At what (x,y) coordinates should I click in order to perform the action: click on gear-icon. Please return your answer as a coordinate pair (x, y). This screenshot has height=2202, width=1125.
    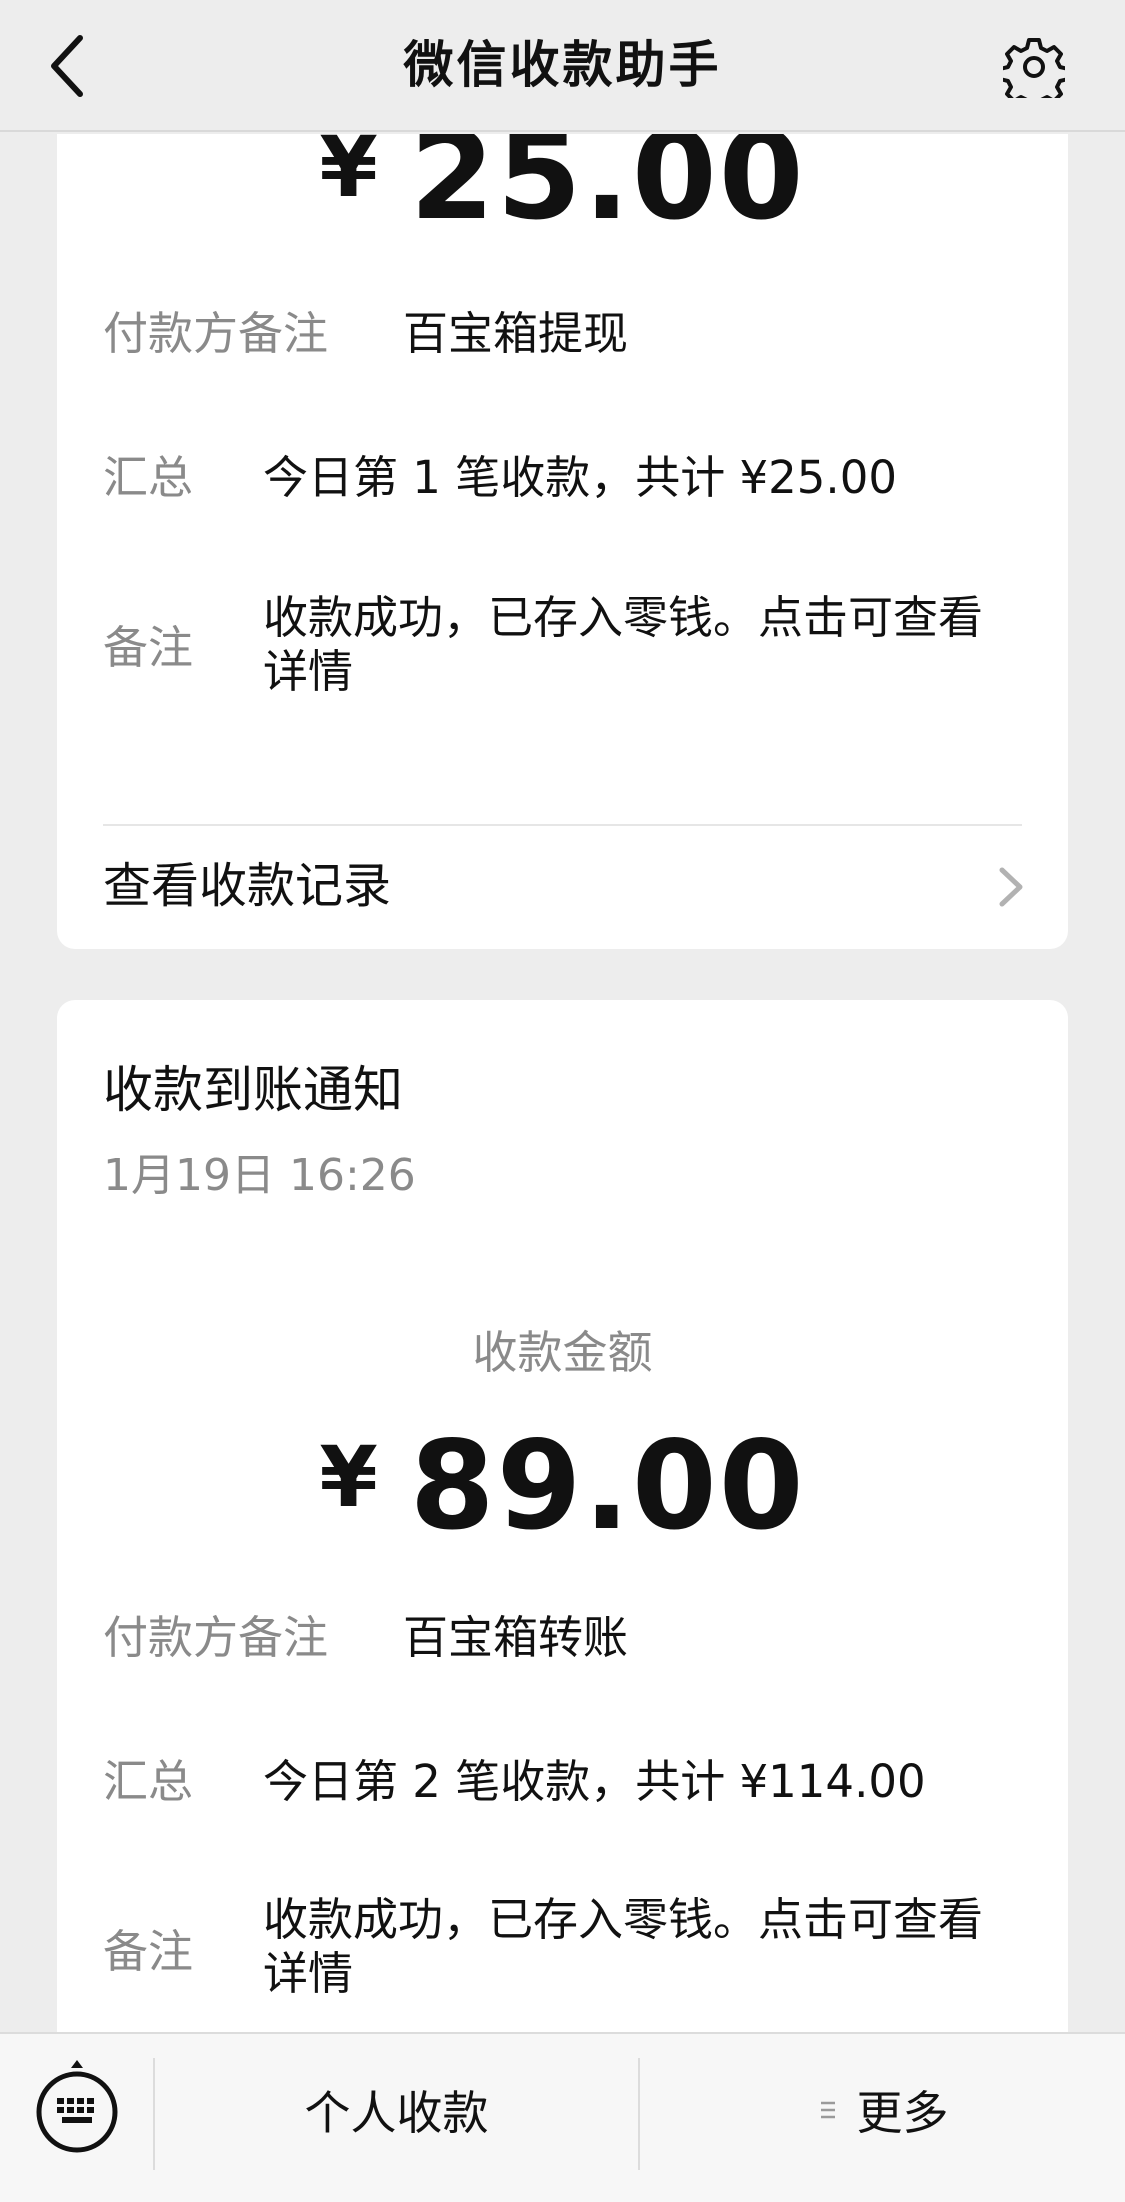
    Looking at the image, I should click on (1034, 67).